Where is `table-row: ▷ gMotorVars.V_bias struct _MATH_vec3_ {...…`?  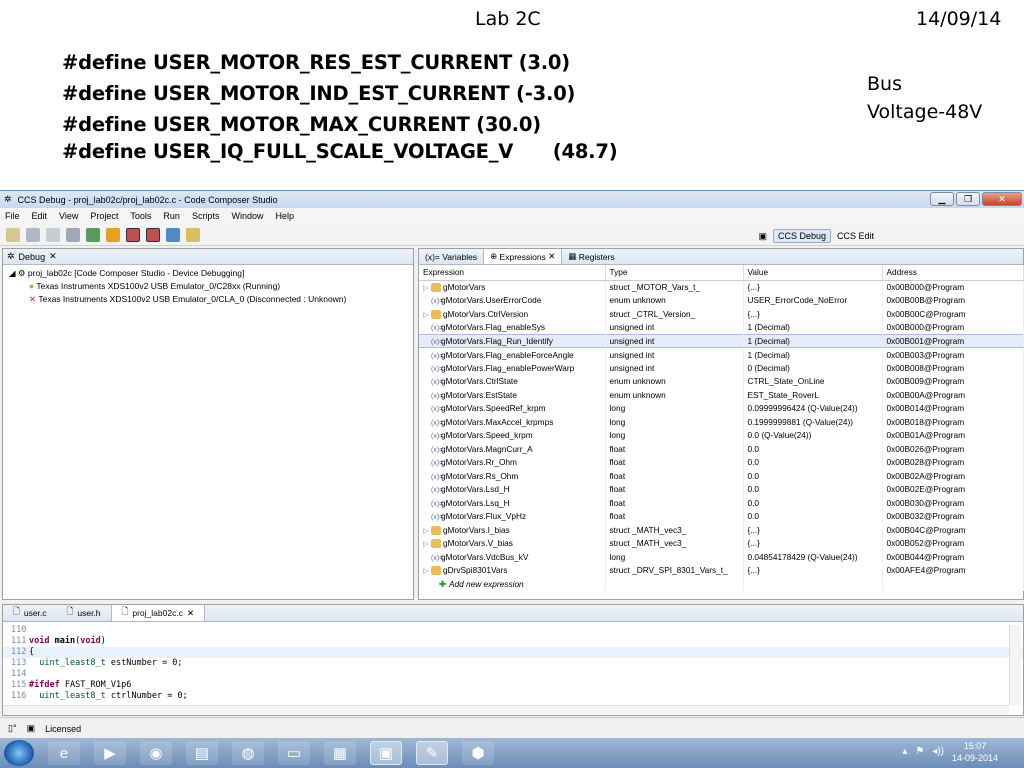 table-row: ▷ gMotorVars.V_bias struct _MATH_vec3_ {...… is located at coordinates (721, 543).